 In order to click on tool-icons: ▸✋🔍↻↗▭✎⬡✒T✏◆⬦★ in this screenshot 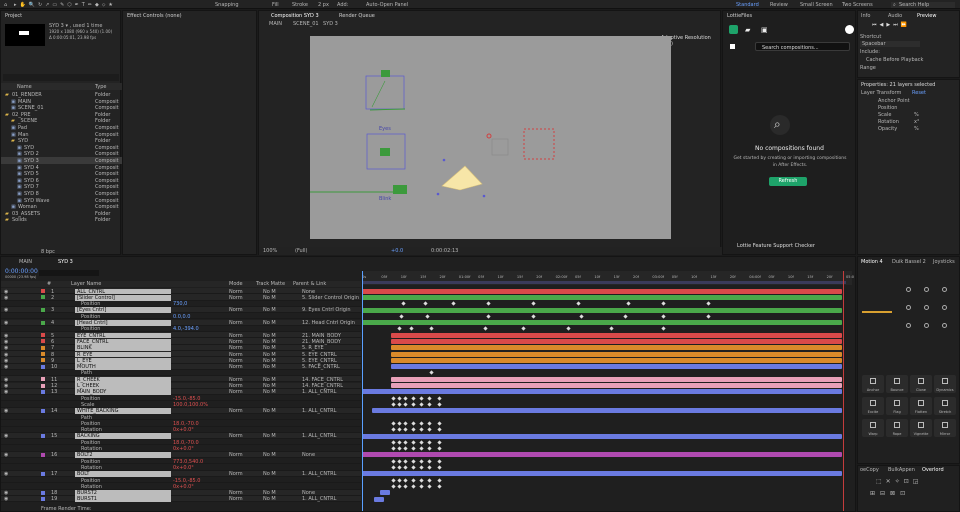, I will do `click(65, 5)`.